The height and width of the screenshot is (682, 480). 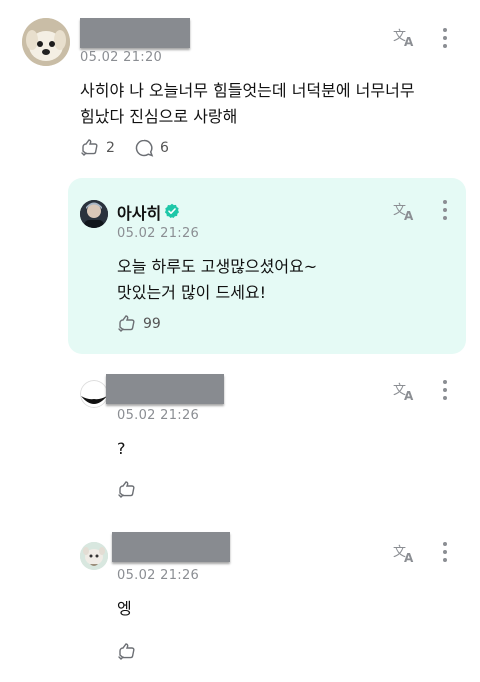 What do you see at coordinates (247, 103) in the screenshot?
I see `post-text: 사히야 나 오늘너무 힘들엇는데 너덕분에 너무너무 힘났다 진심으로 사랑해` at bounding box center [247, 103].